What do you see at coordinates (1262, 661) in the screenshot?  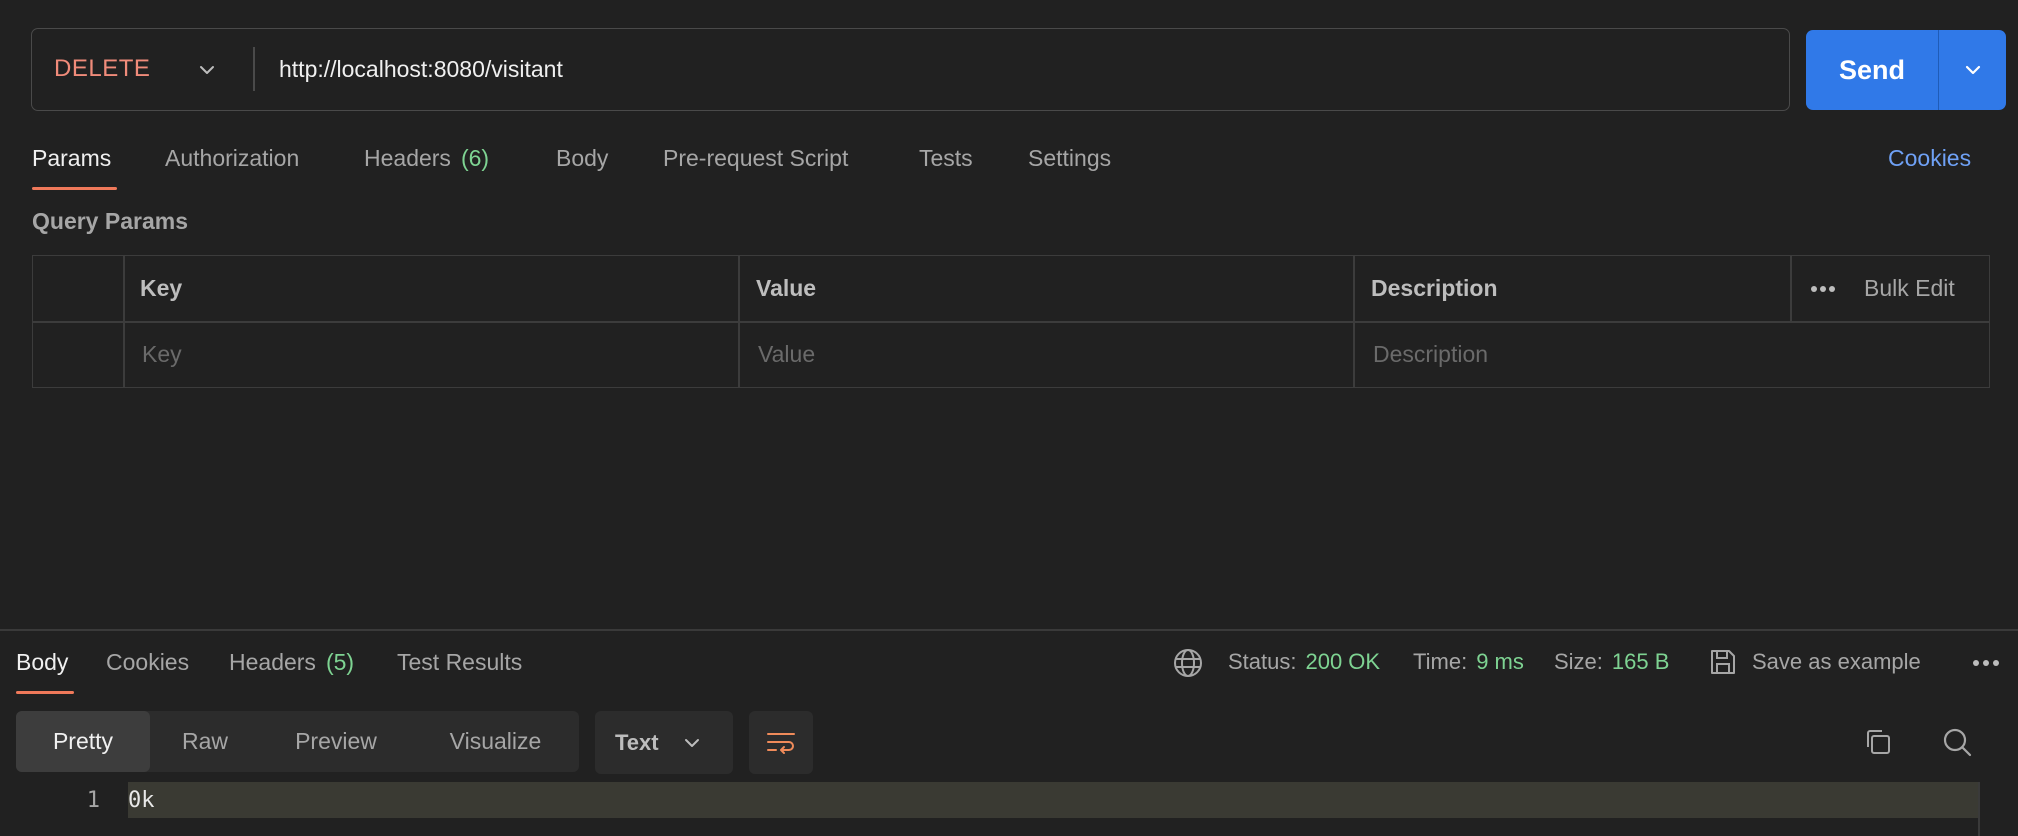 I see `status-label: Status:` at bounding box center [1262, 661].